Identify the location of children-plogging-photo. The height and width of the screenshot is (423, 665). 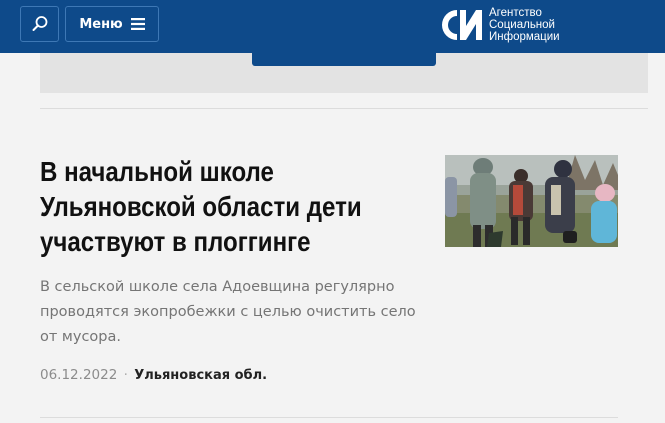
(531, 201).